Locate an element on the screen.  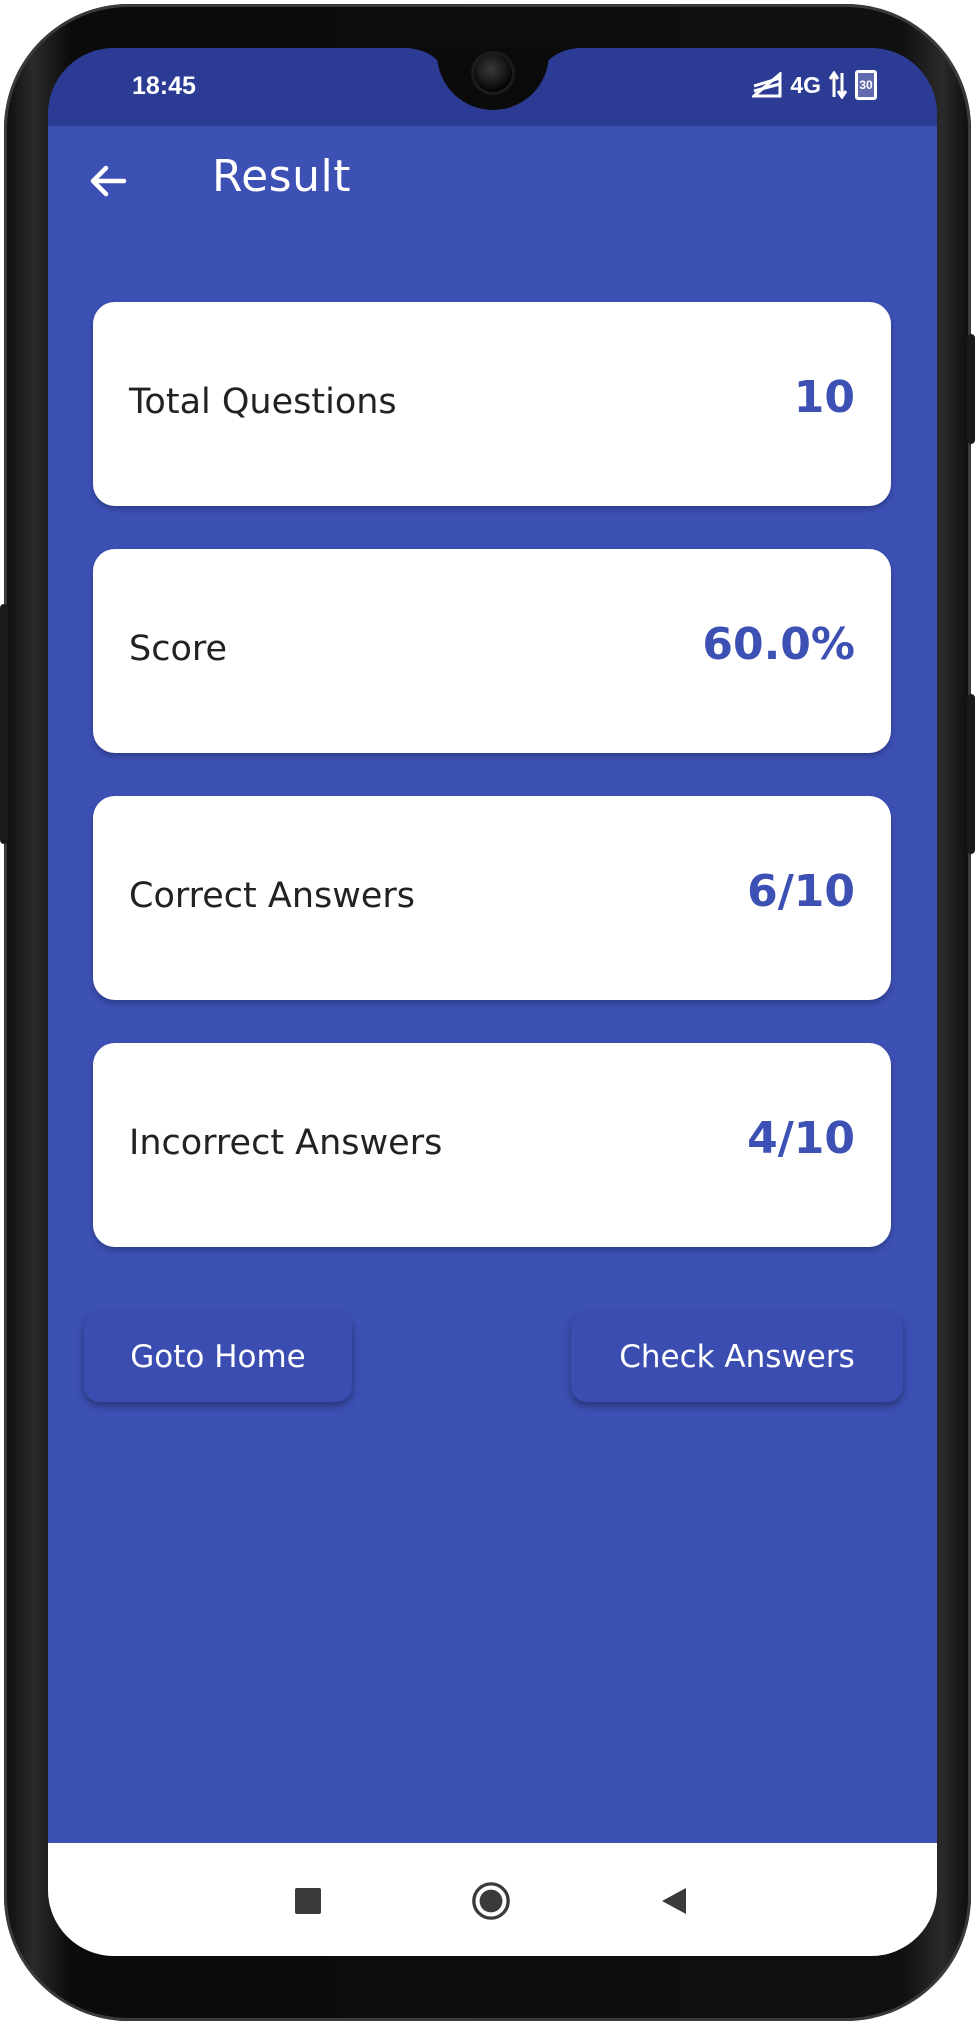
recents-button is located at coordinates (308, 1901).